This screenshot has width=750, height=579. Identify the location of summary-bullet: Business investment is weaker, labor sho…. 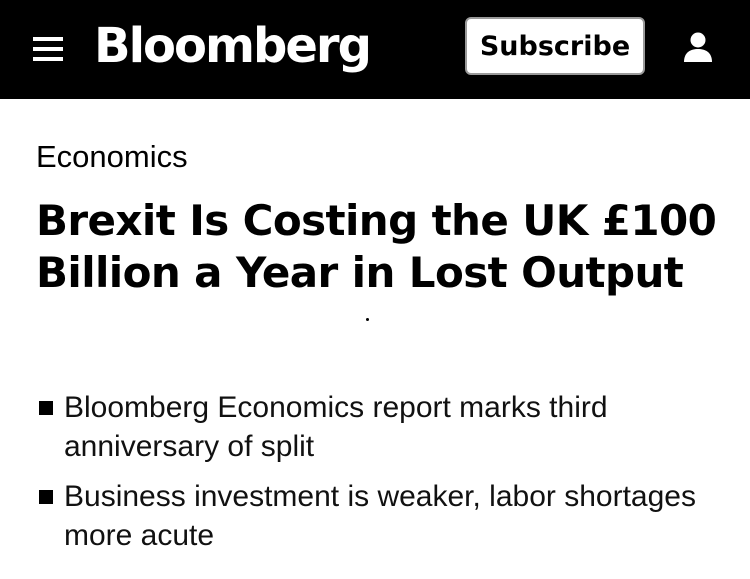
(381, 516).